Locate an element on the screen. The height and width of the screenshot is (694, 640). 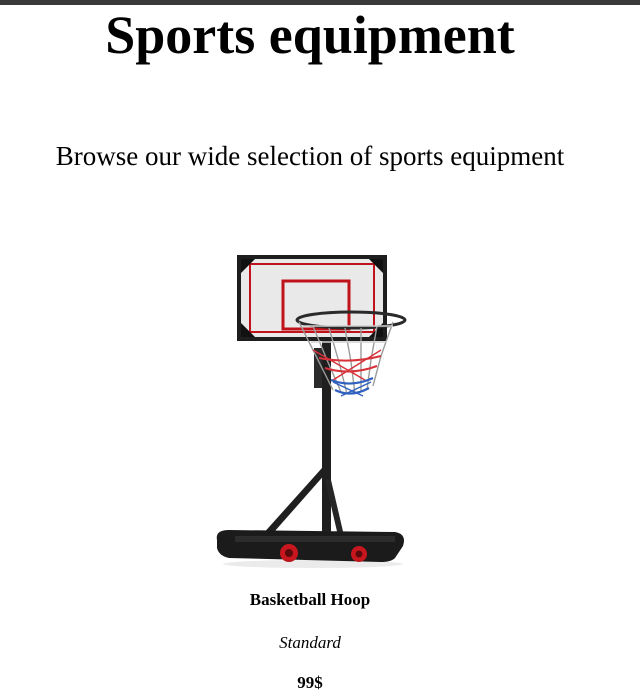
product-name: Basketball Hoop is located at coordinates (310, 600).